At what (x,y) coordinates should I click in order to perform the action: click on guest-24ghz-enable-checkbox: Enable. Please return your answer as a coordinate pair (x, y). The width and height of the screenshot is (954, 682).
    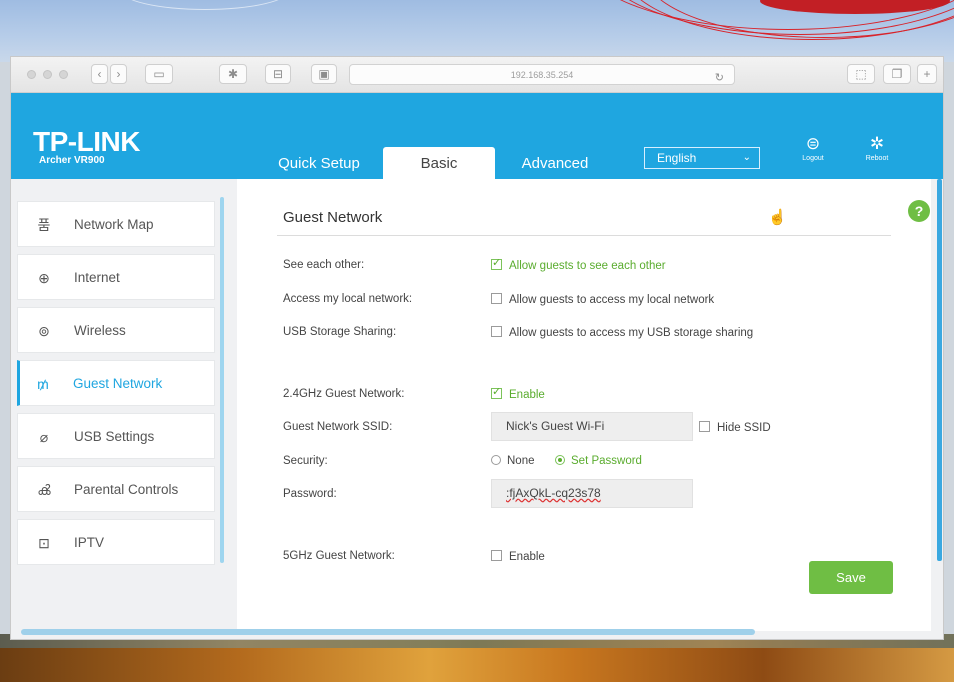
    Looking at the image, I should click on (518, 393).